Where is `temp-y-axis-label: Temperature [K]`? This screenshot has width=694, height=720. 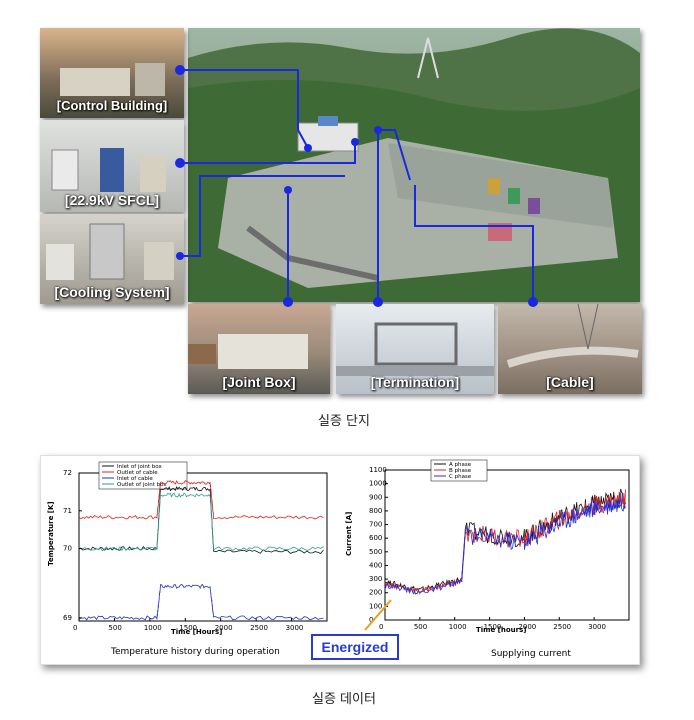
temp-y-axis-label: Temperature [K] is located at coordinates (51, 533).